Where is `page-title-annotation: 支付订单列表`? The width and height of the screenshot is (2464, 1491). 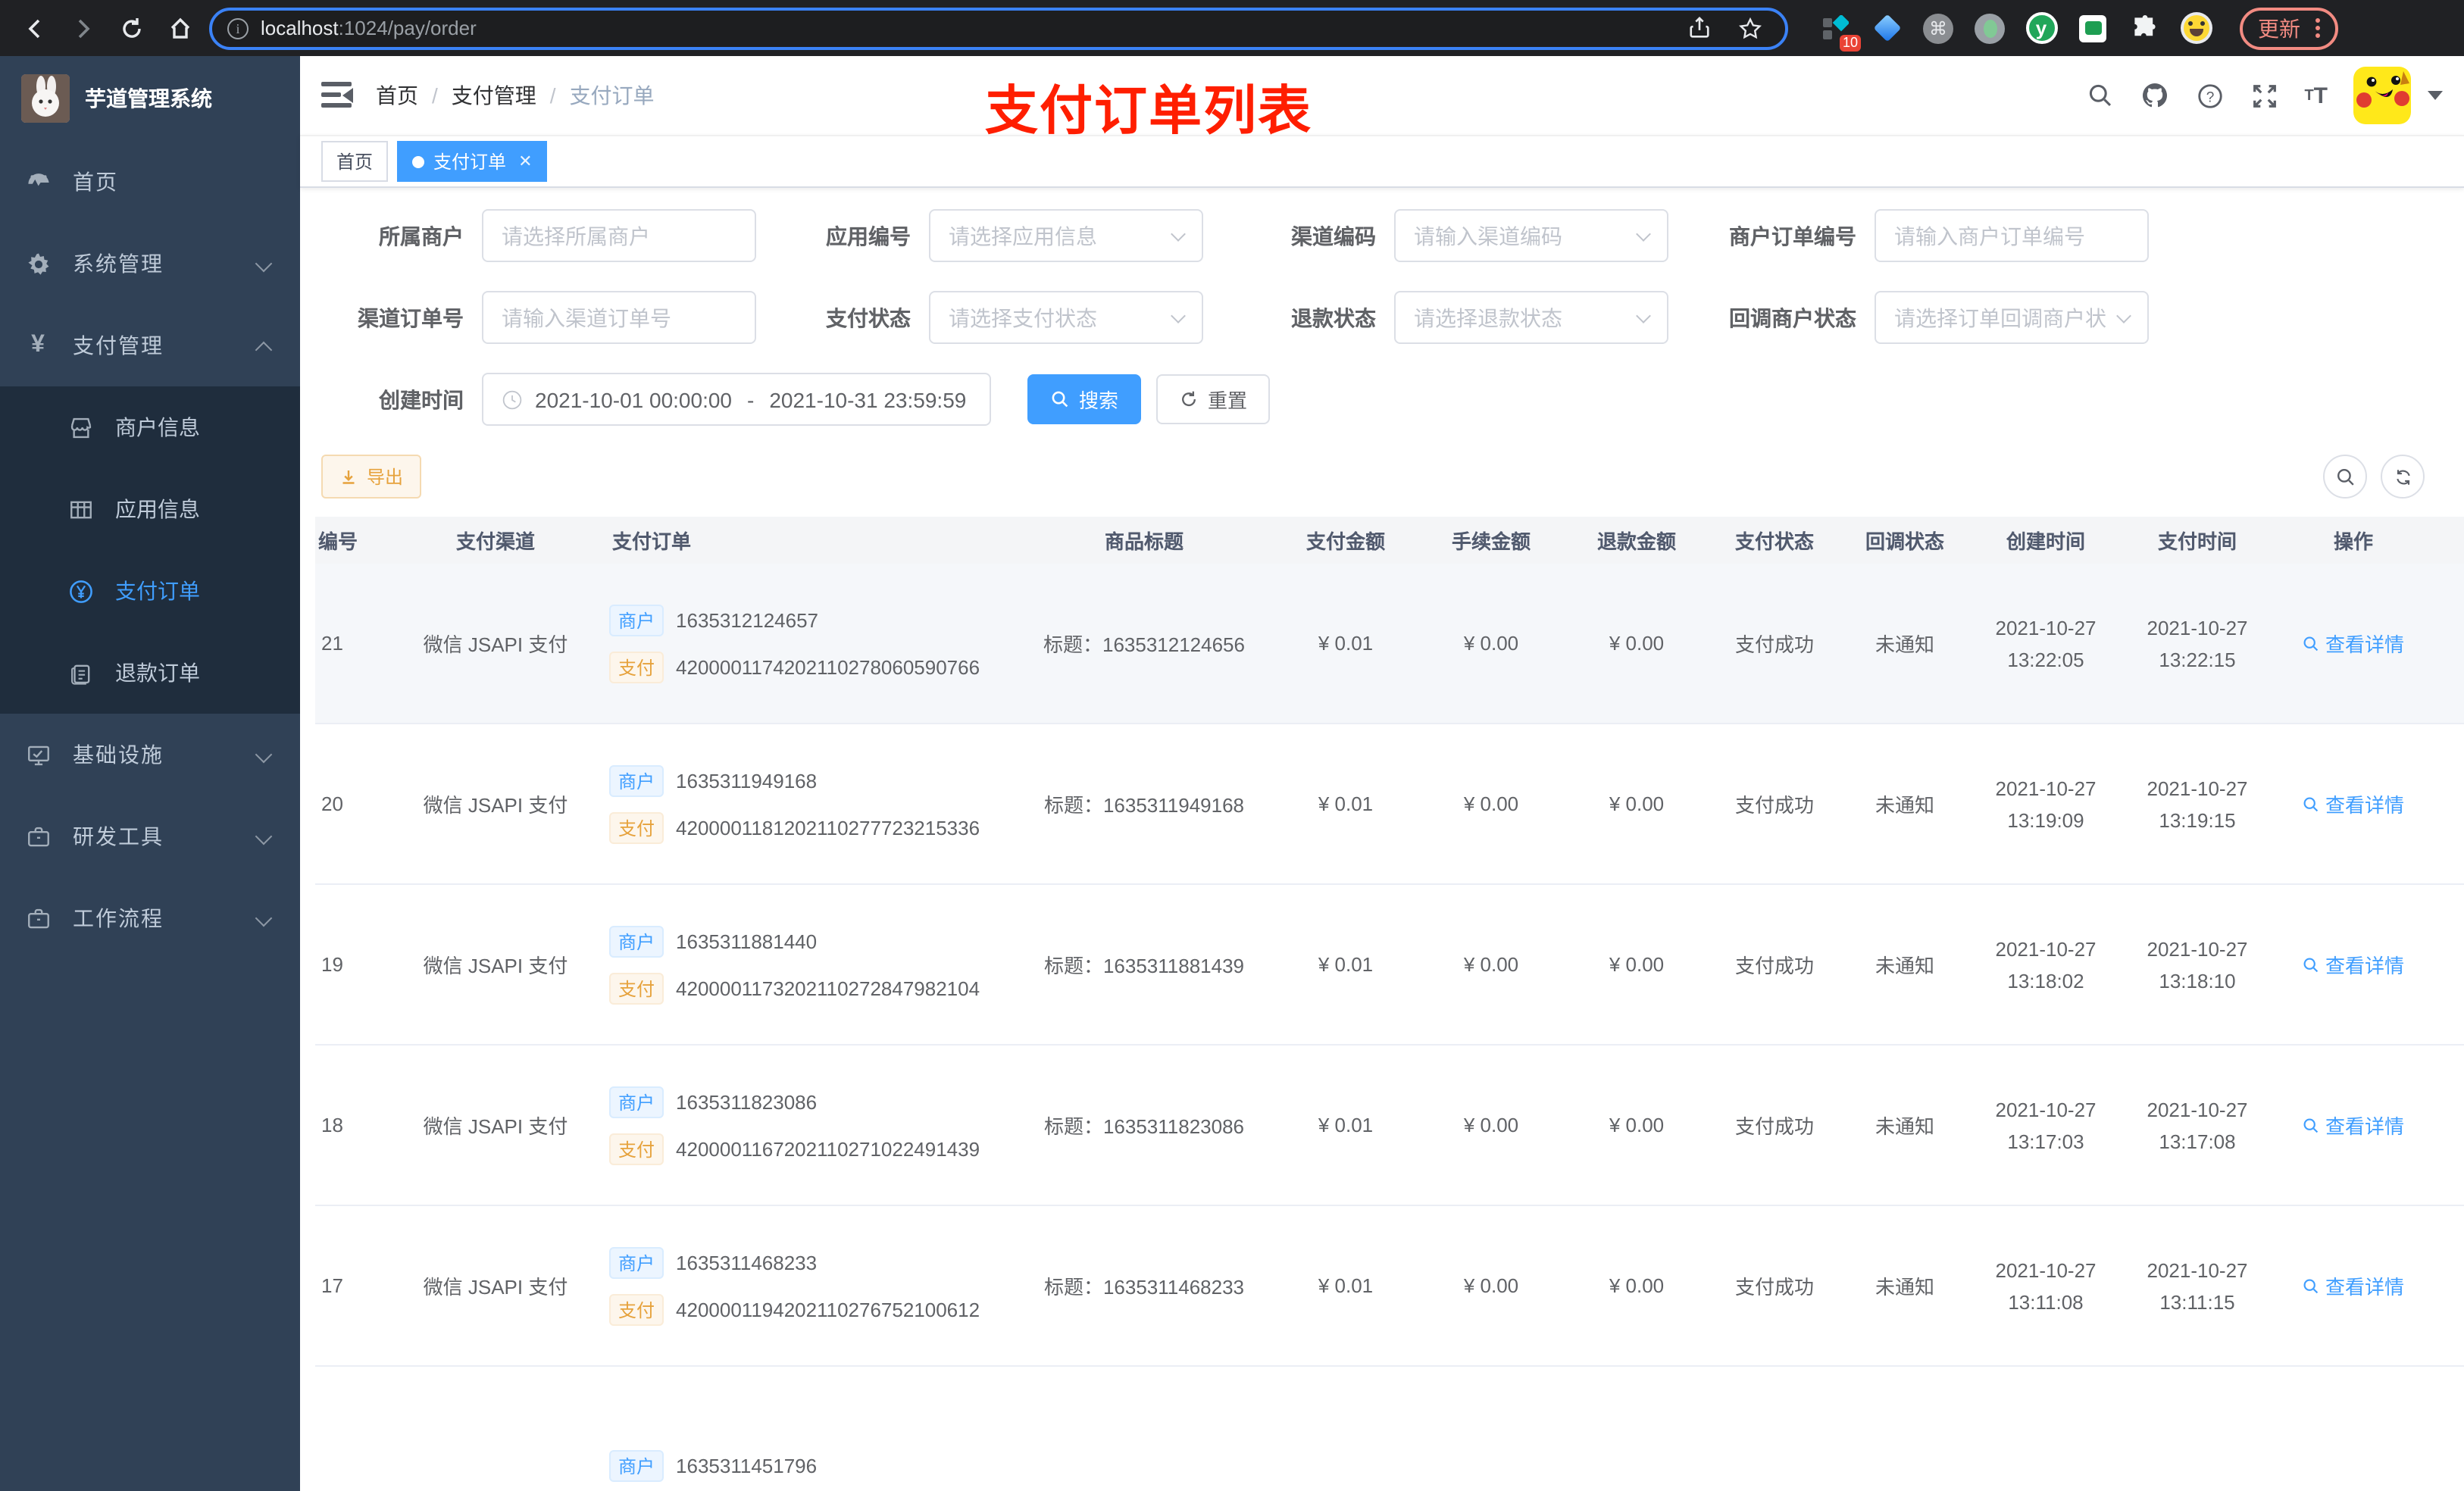
page-title-annotation: 支付订单列表 is located at coordinates (1149, 111).